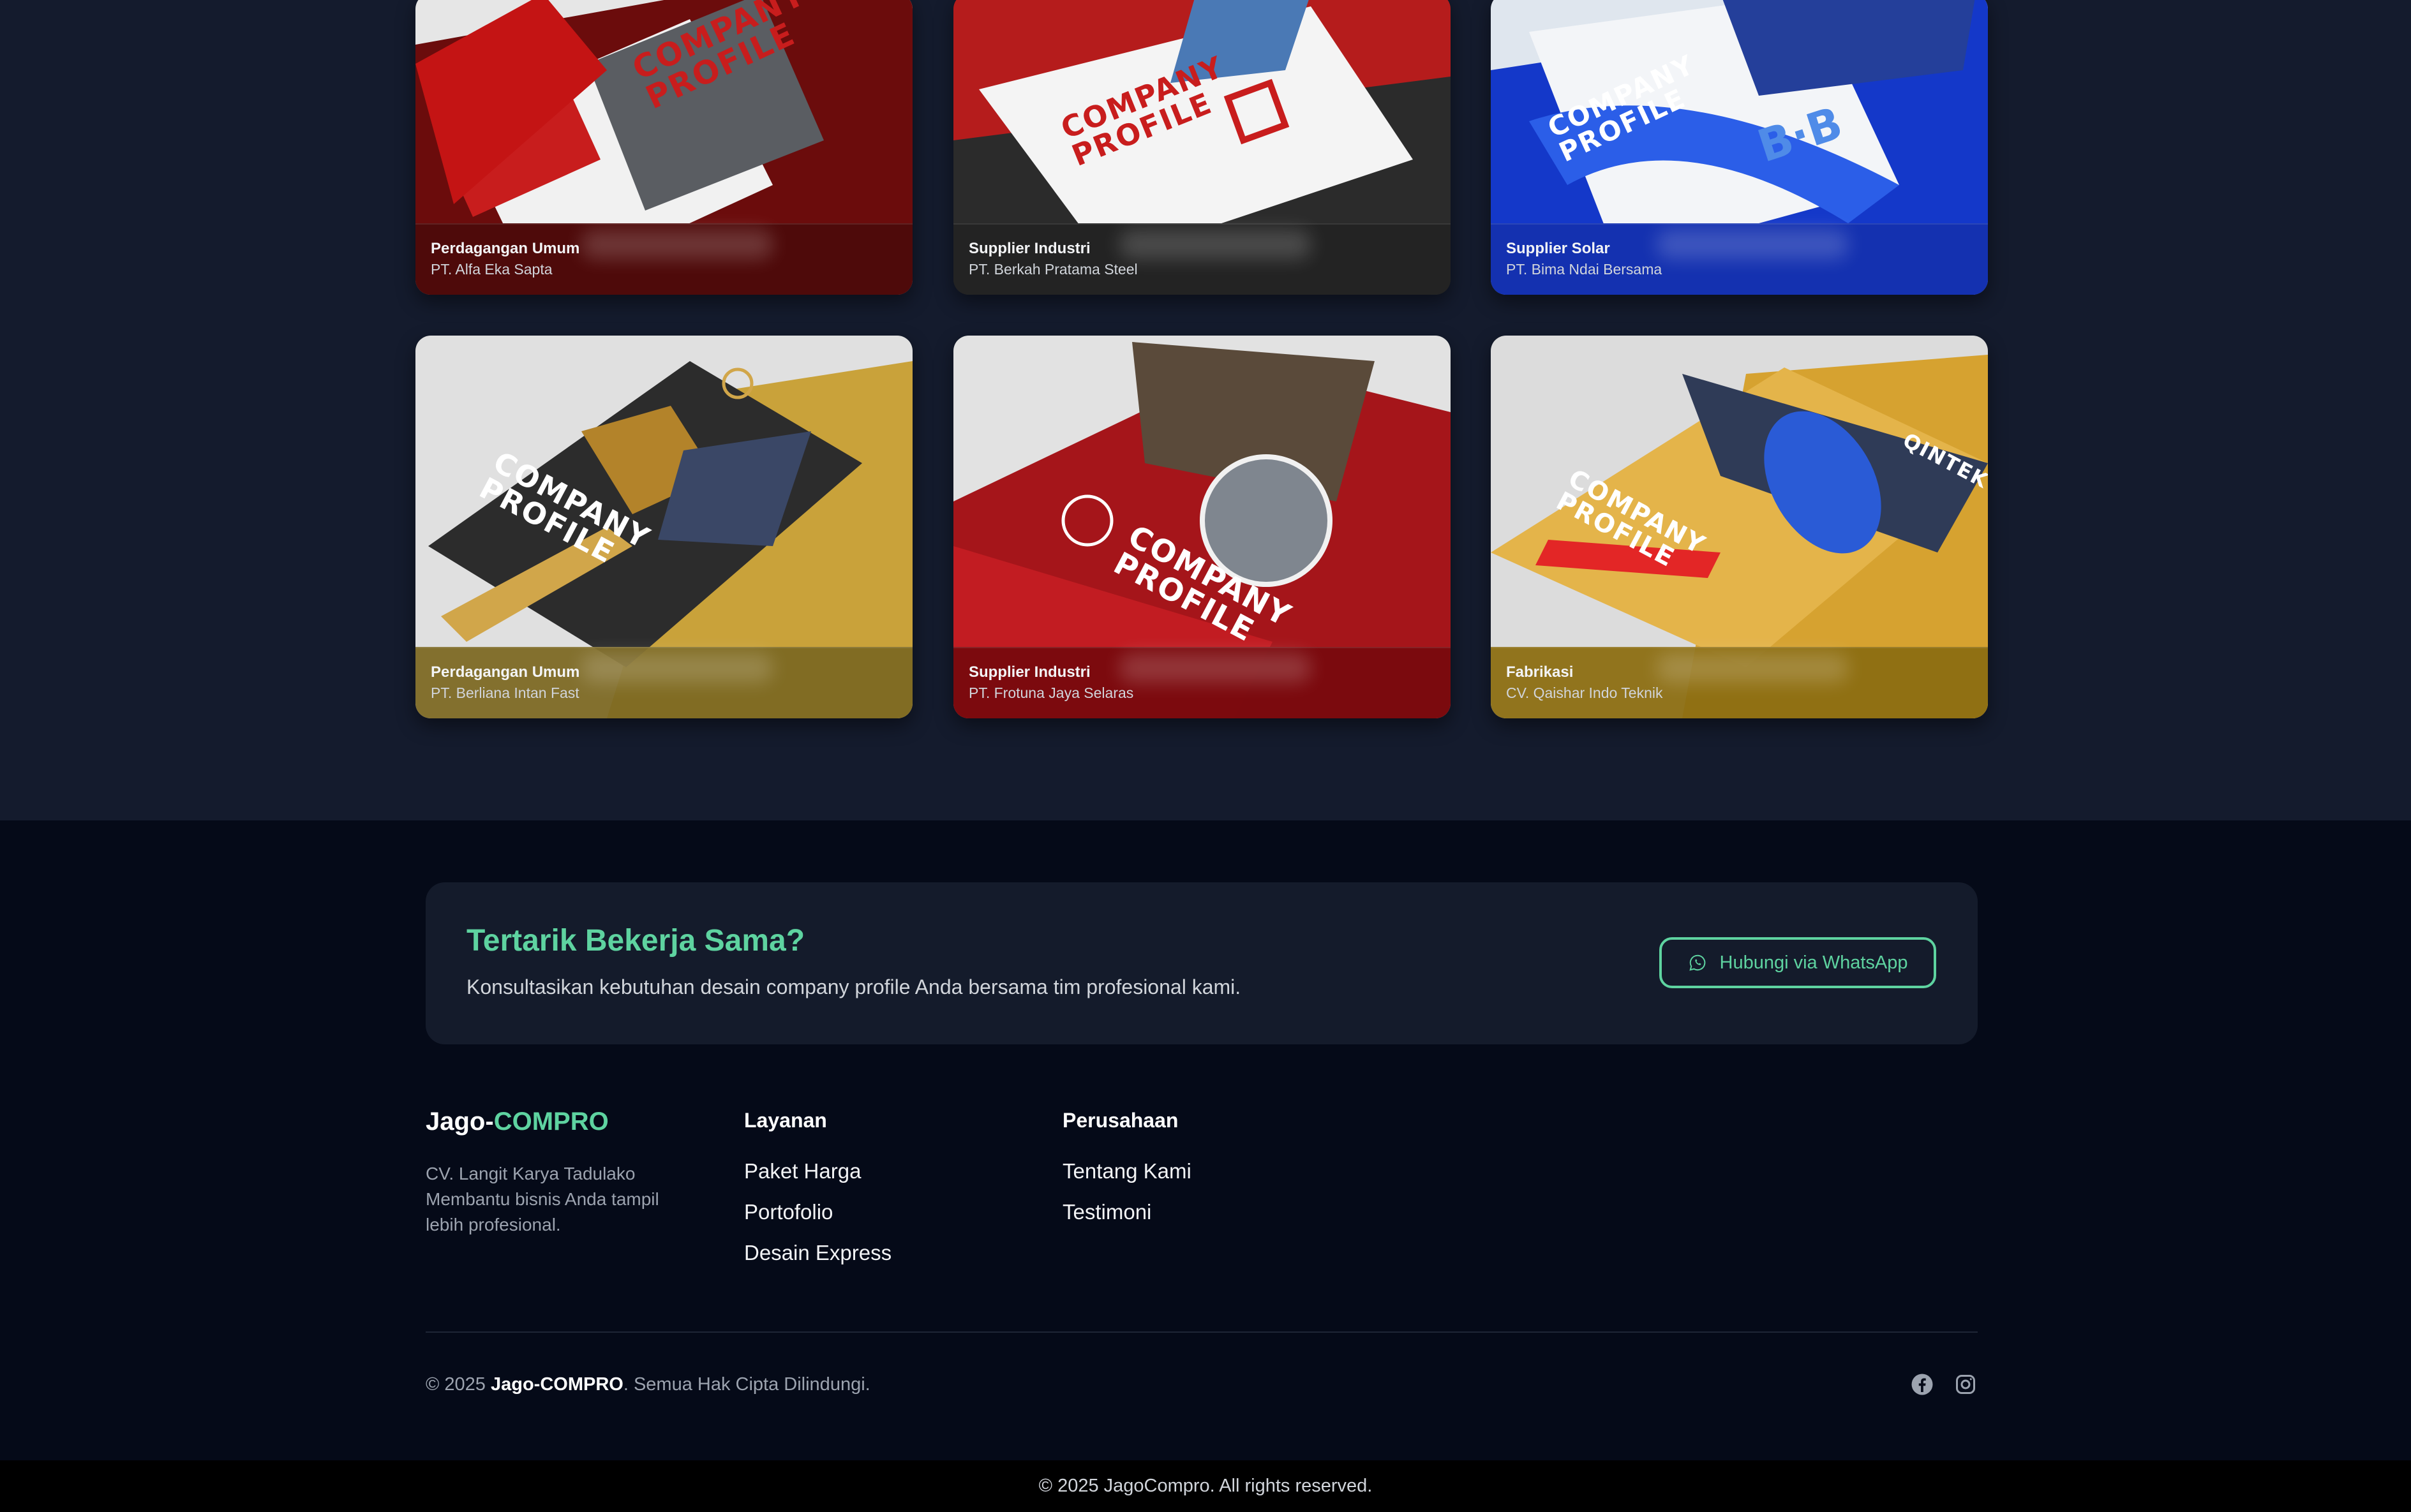  Describe the element at coordinates (557, 1384) in the screenshot. I see `copyright-brand: Jago-COMPRO` at that location.